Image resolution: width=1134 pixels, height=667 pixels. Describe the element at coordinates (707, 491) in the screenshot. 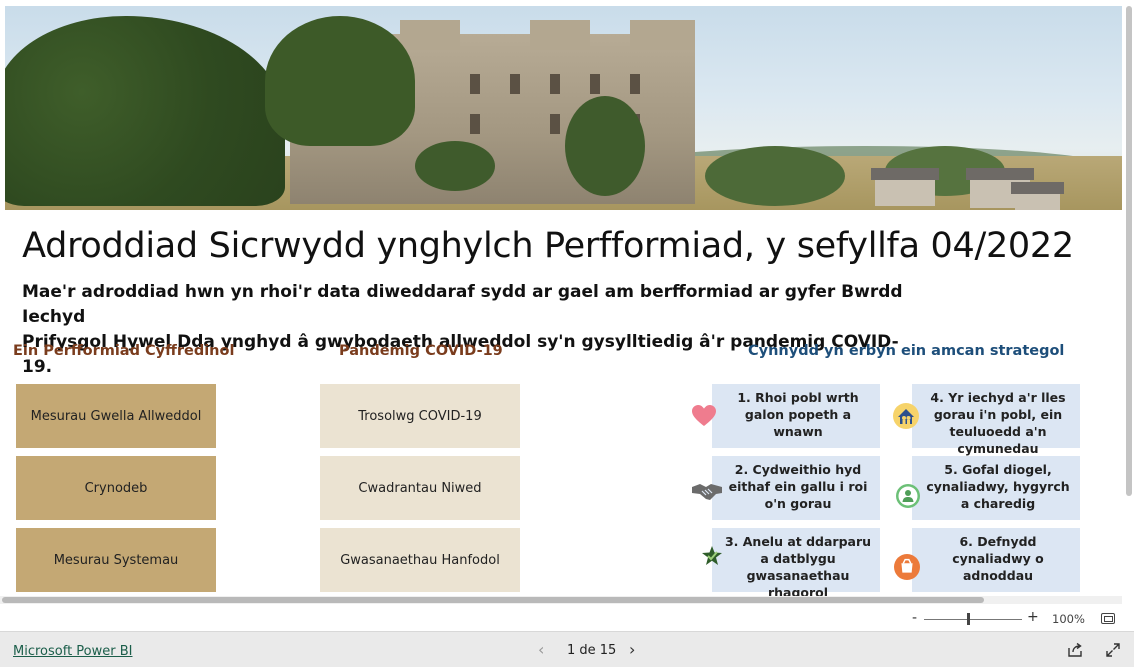

I see `handshake-icon` at that location.